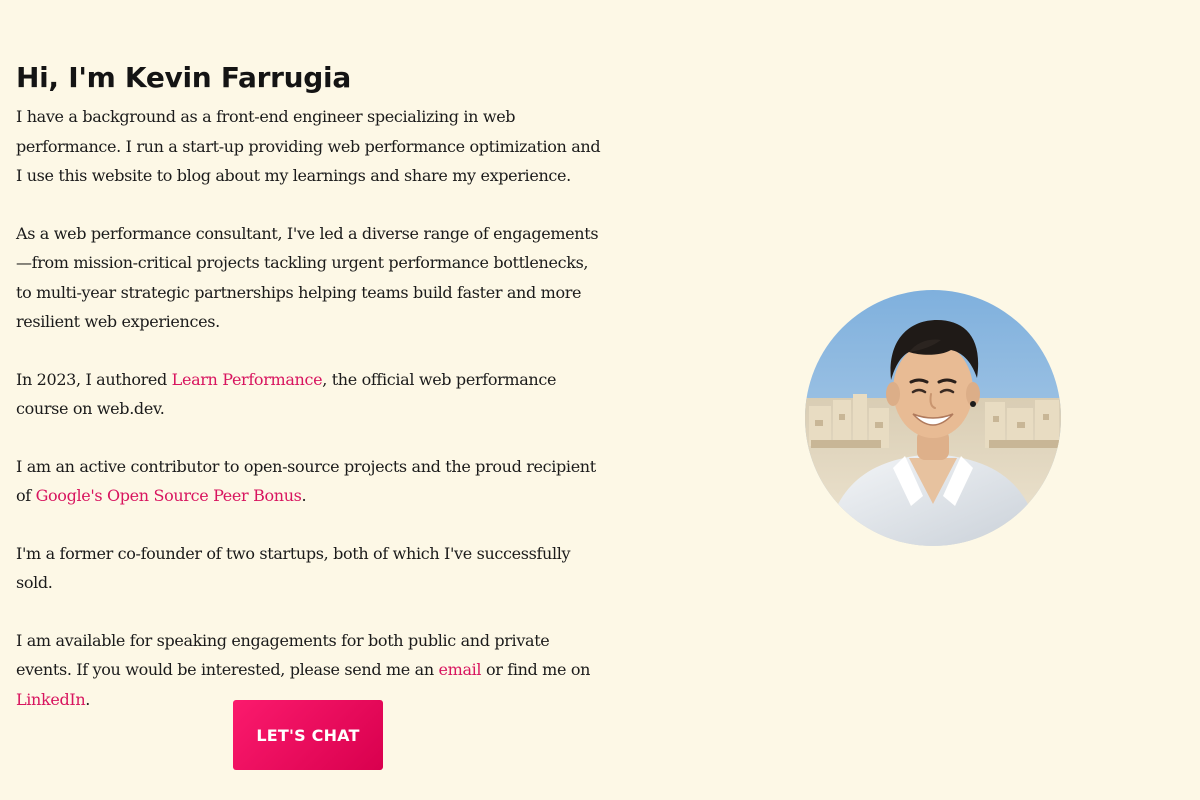  Describe the element at coordinates (308, 735) in the screenshot. I see `lets-chat-button: LET'S CHAT` at that location.